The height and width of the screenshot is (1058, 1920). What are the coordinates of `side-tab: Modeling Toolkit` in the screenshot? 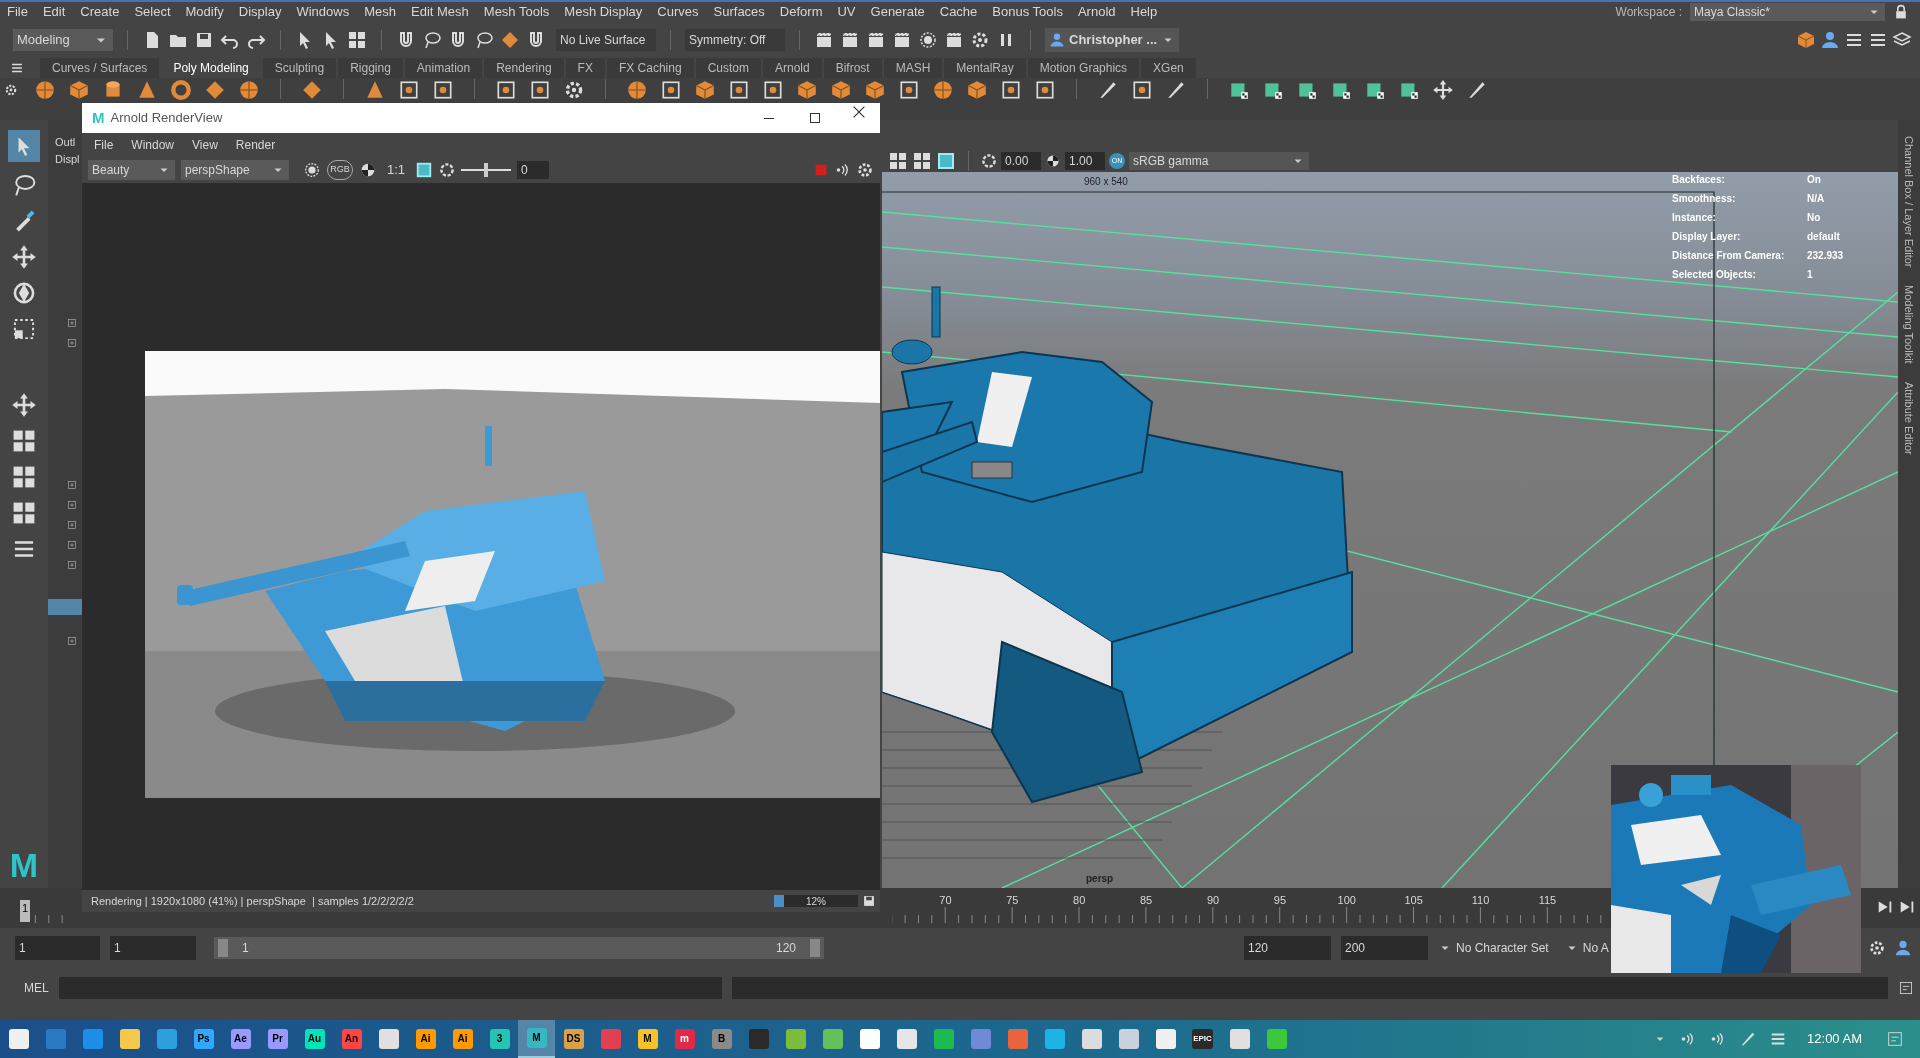 It's located at (1909, 325).